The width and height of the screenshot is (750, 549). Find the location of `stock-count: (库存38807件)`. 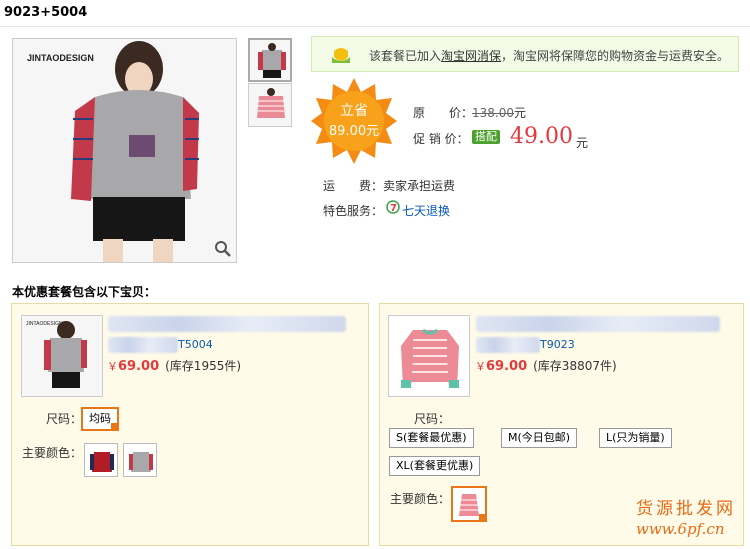

stock-count: (库存38807件) is located at coordinates (575, 366).